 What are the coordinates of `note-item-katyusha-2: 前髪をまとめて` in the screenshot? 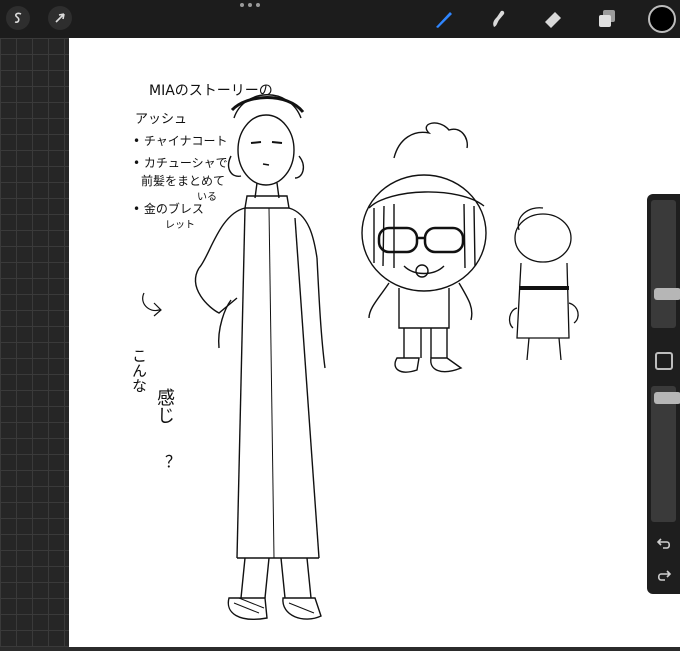 It's located at (183, 181).